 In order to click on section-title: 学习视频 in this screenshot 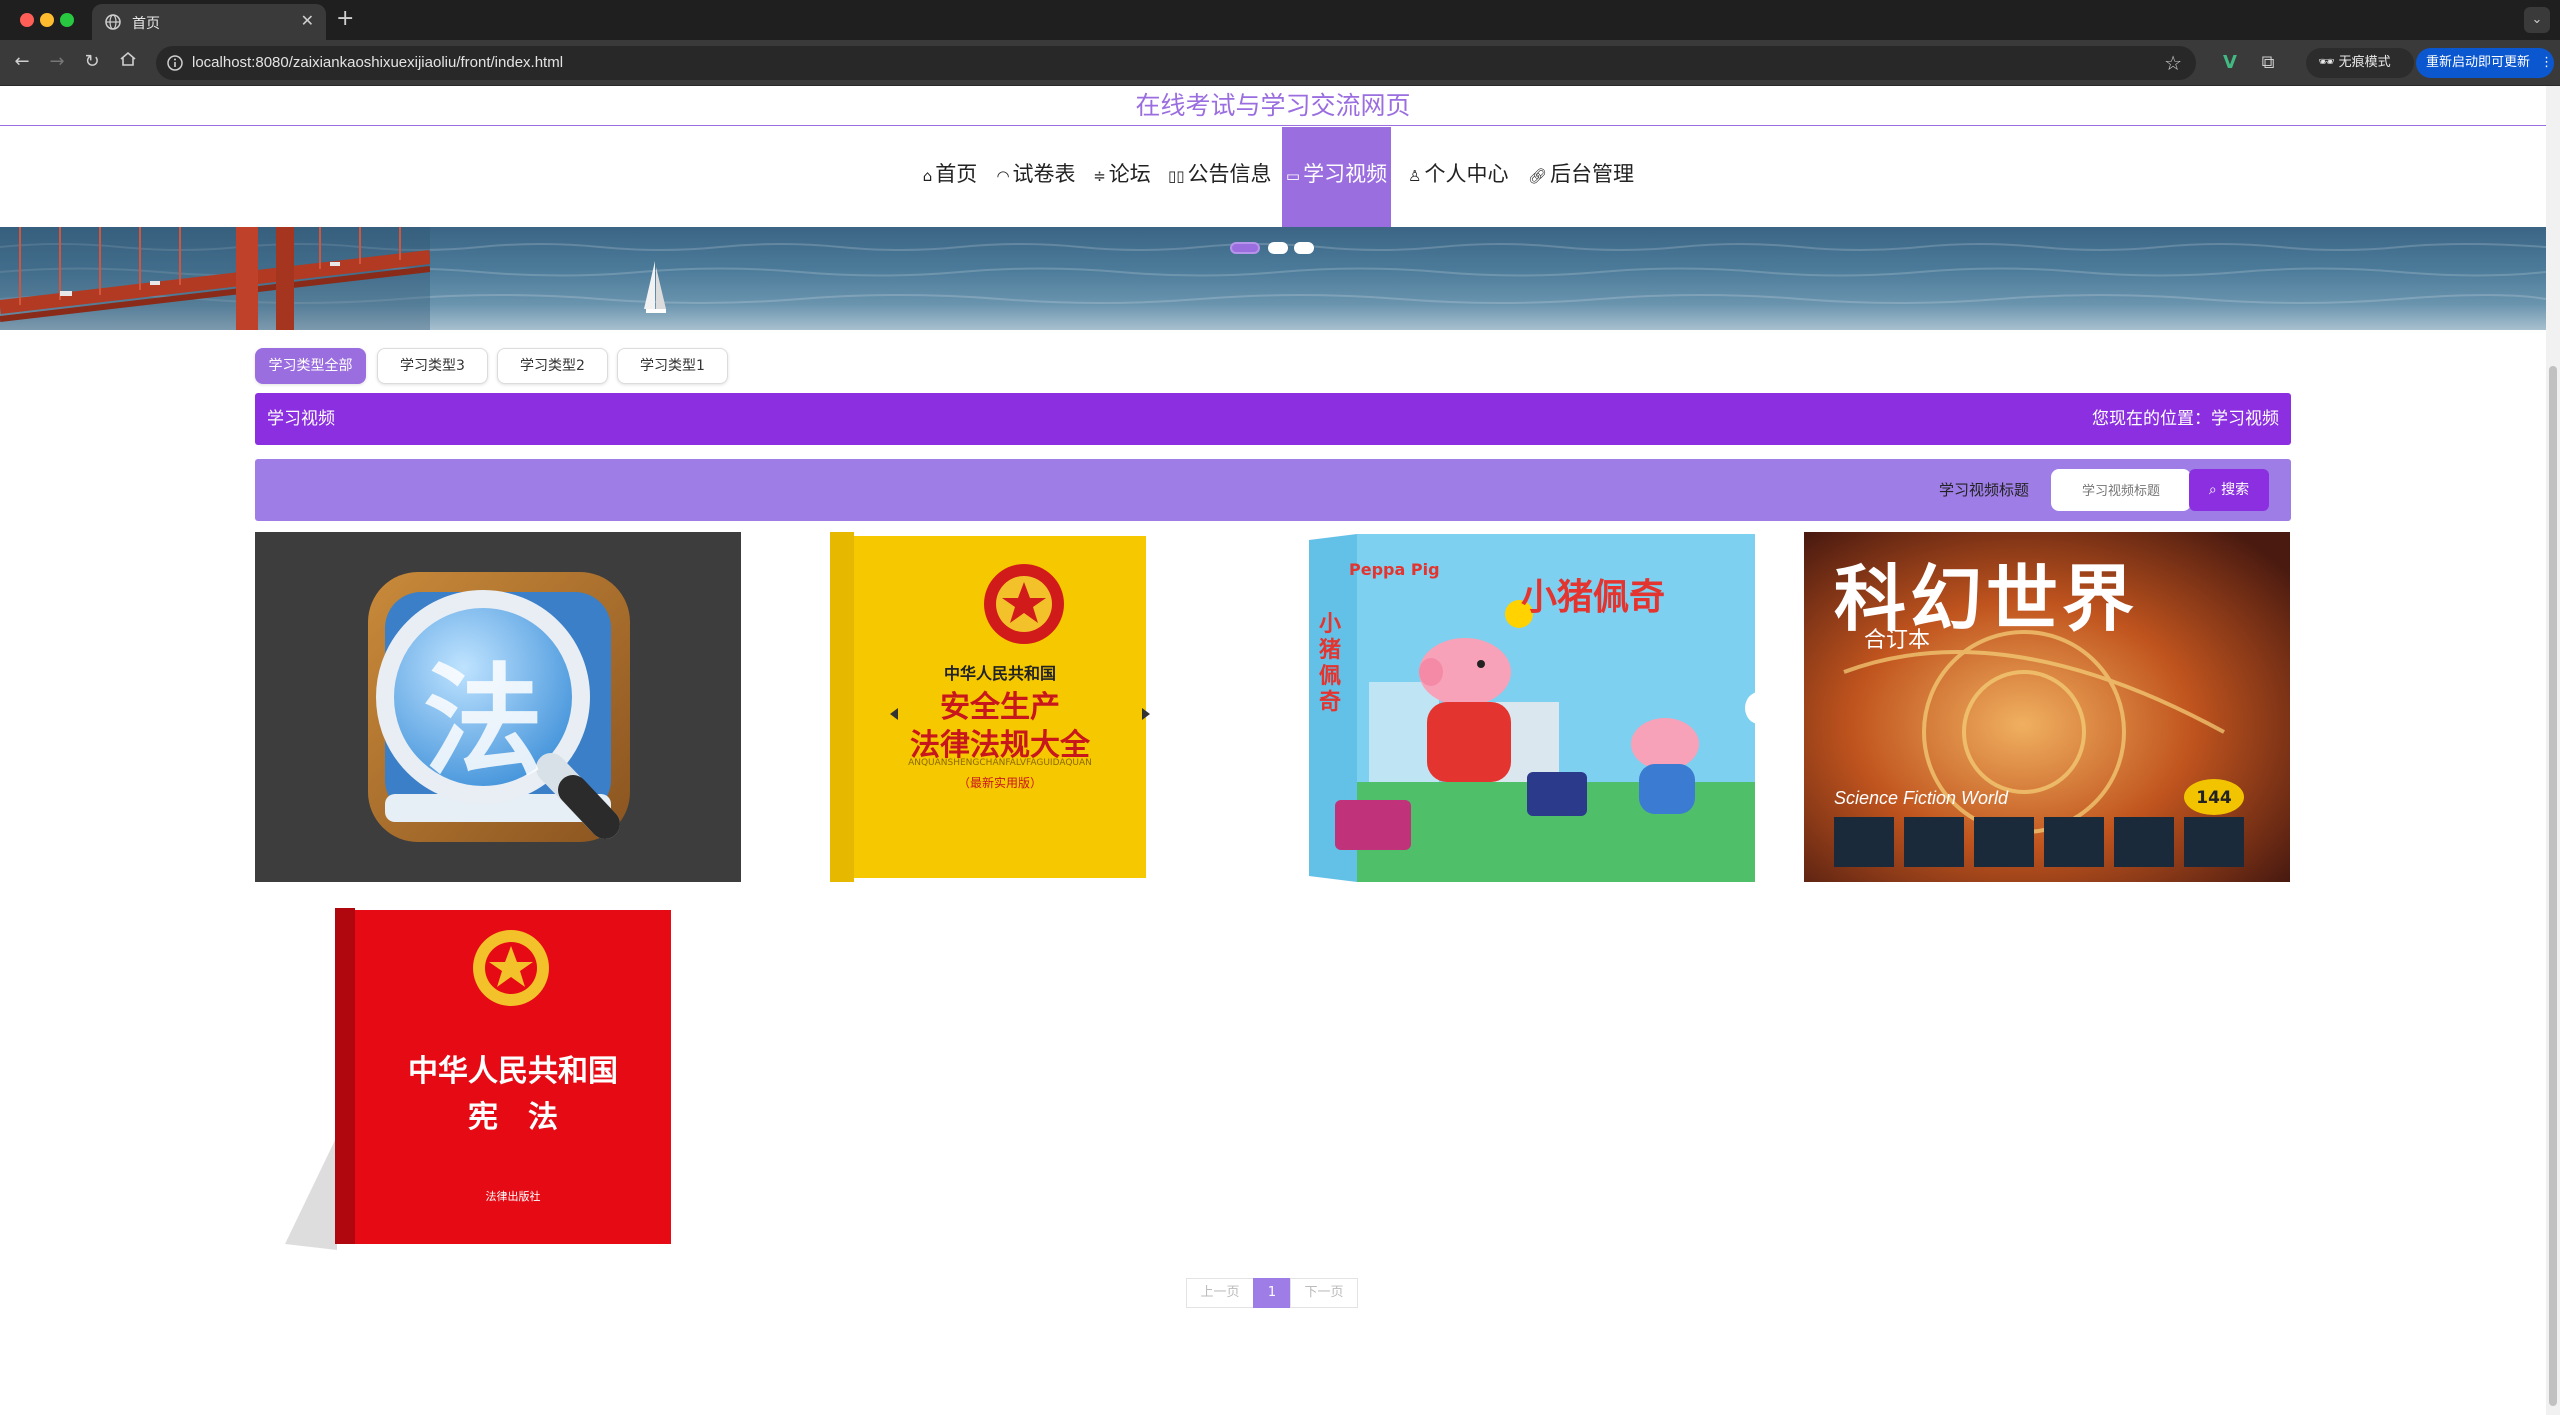, I will do `click(301, 419)`.